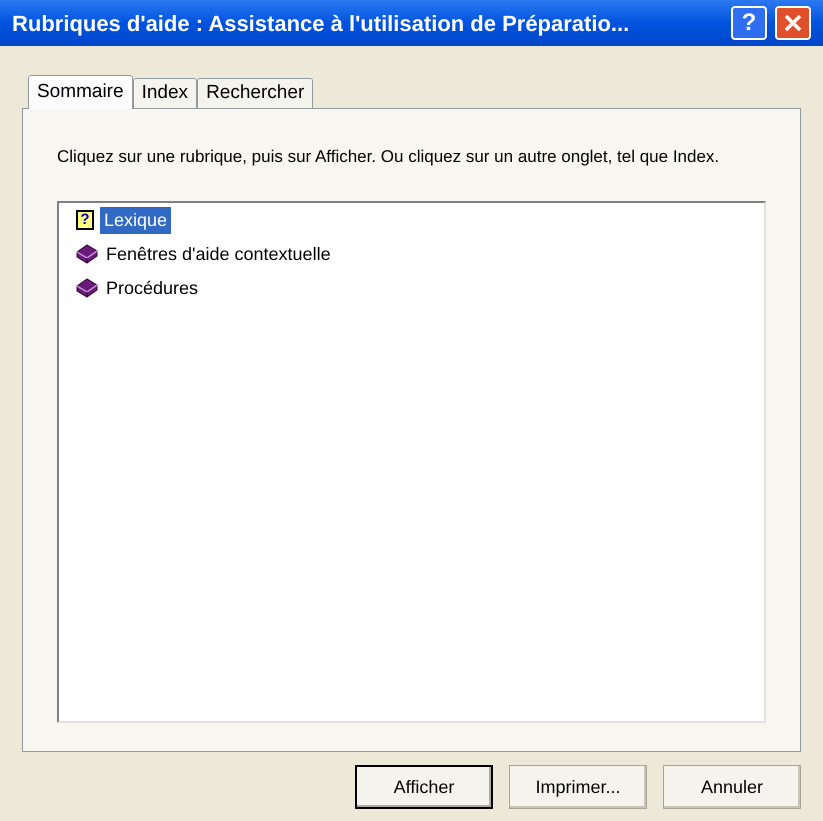 This screenshot has height=821, width=823. What do you see at coordinates (152, 288) in the screenshot?
I see `tree-item: Procédures` at bounding box center [152, 288].